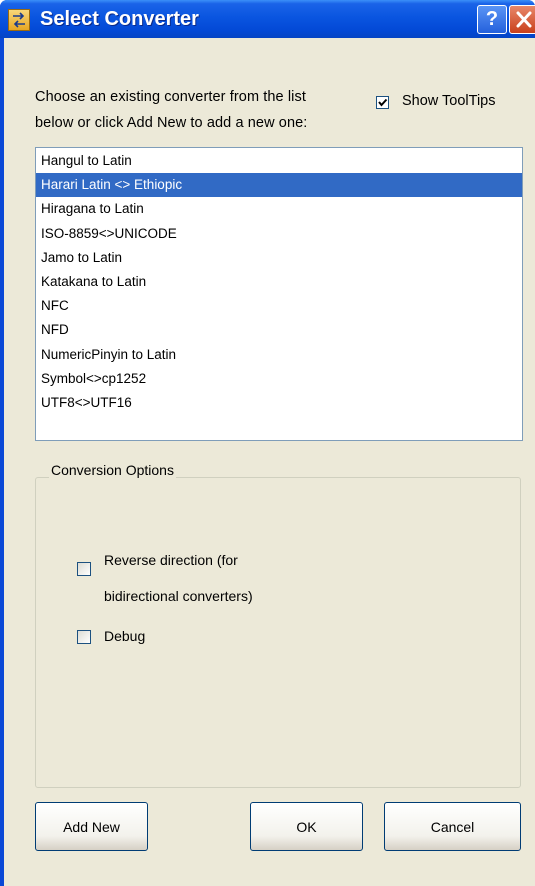 The width and height of the screenshot is (535, 886). Describe the element at coordinates (279, 282) in the screenshot. I see `converter-list-item: Katakana to Latin` at that location.